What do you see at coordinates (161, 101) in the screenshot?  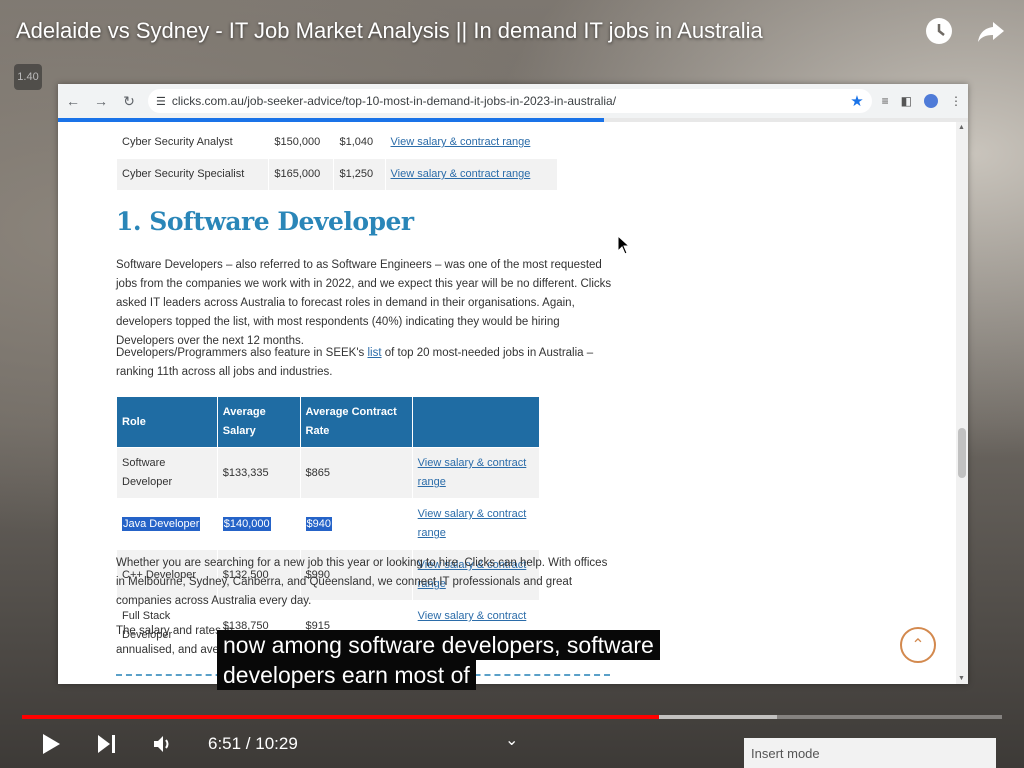 I see `site-info-icon: ☰` at bounding box center [161, 101].